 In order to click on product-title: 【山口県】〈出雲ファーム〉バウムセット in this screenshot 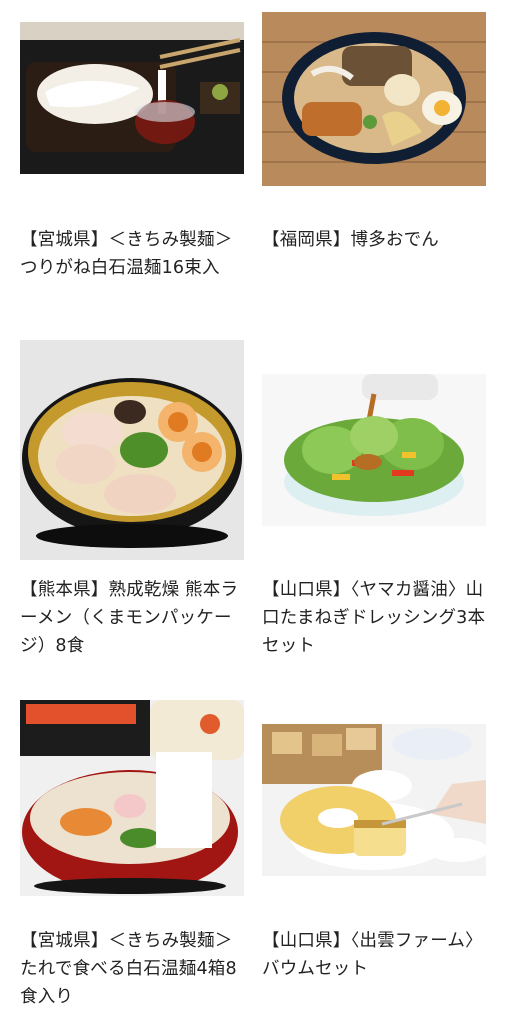, I will do `click(374, 955)`.